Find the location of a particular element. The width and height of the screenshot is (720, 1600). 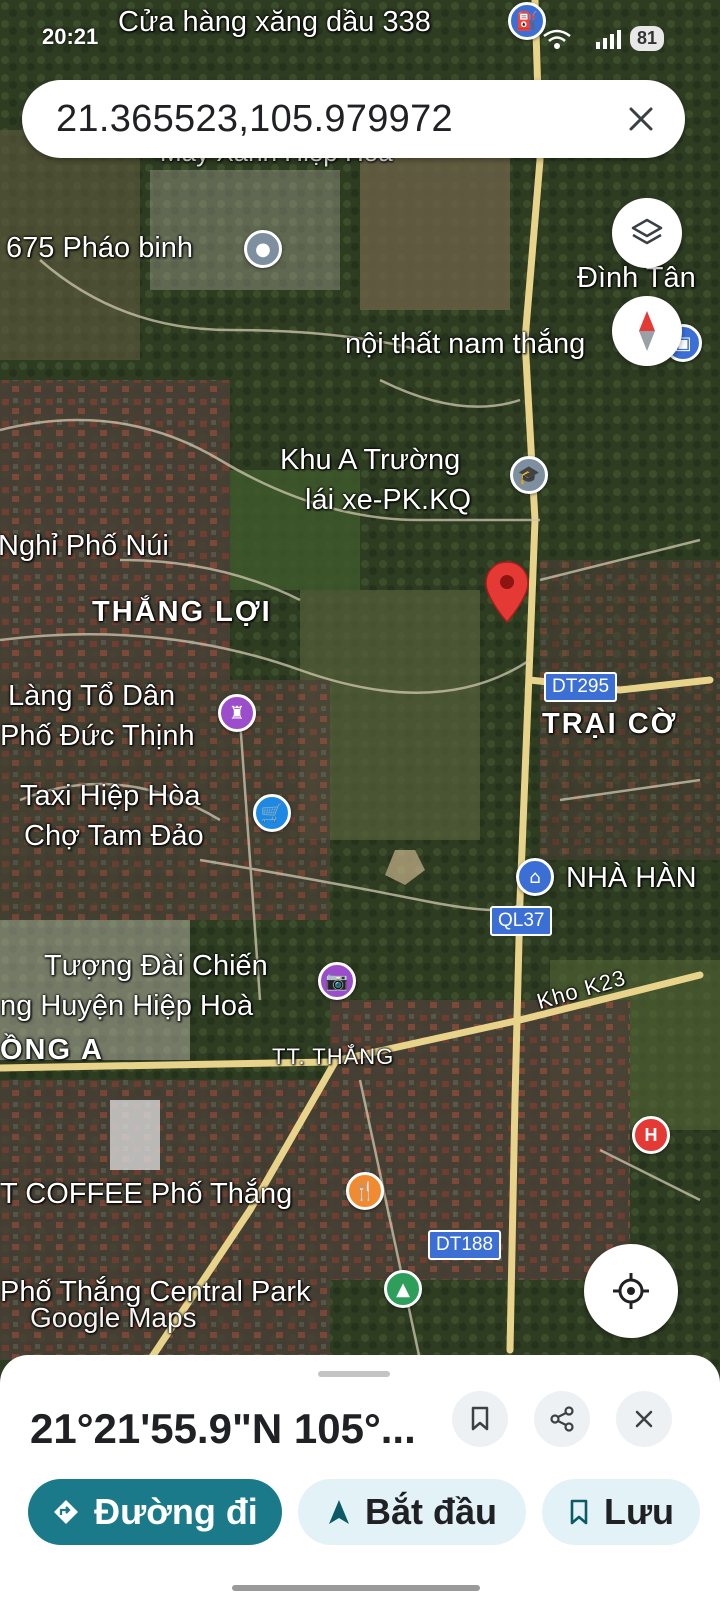

school-icon: 🎓 is located at coordinates (529, 475).